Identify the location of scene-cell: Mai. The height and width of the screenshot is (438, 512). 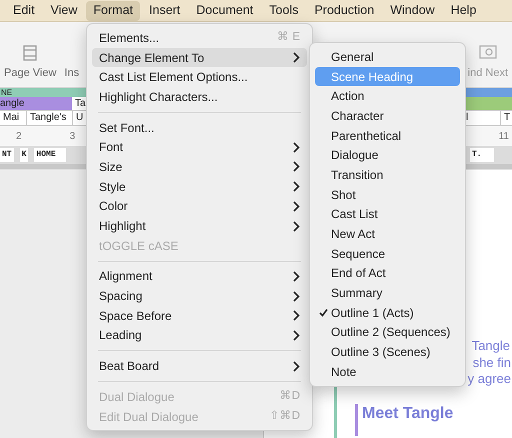
(13, 118).